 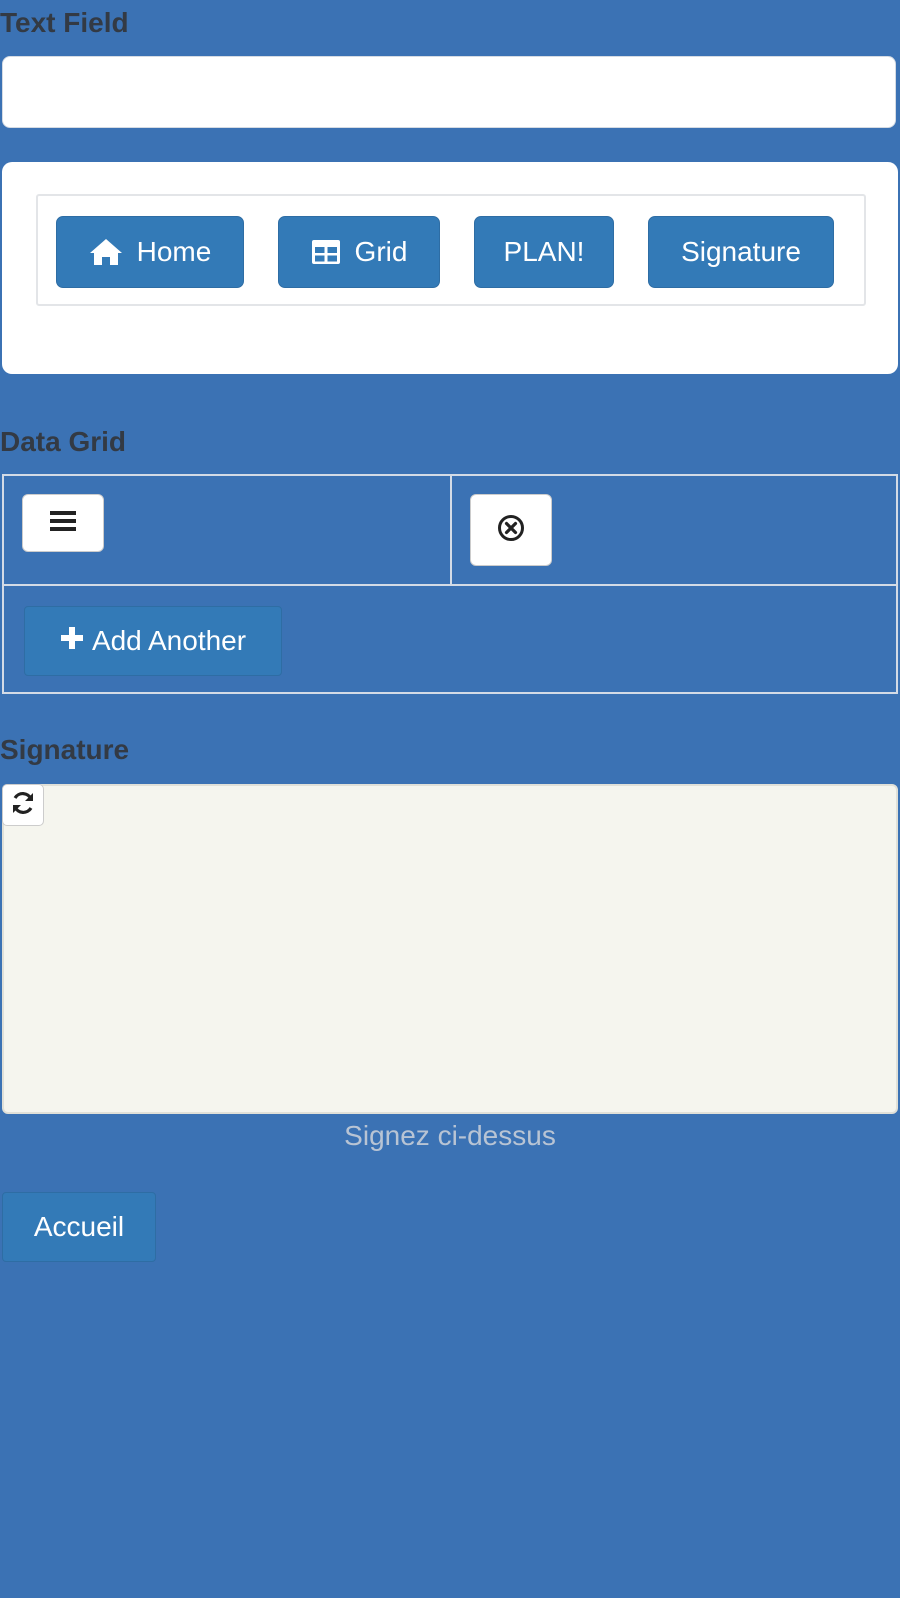 I want to click on grid-cell-divider, so click(x=451, y=530).